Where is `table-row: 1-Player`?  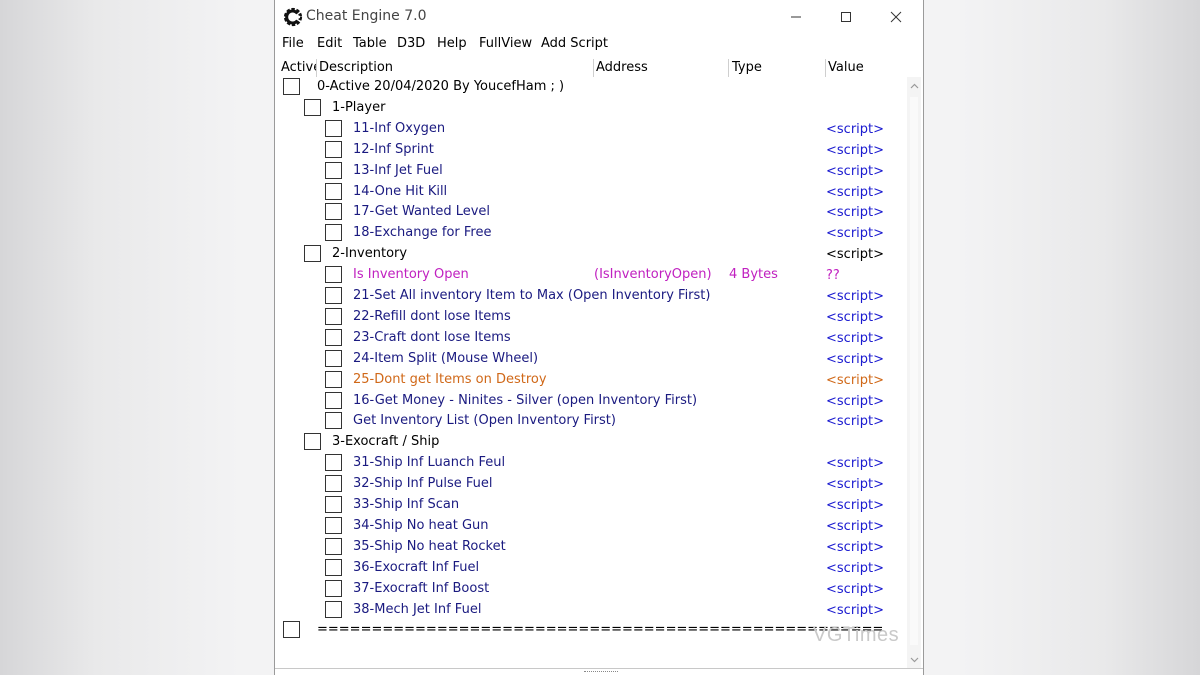 table-row: 1-Player is located at coordinates (591, 108).